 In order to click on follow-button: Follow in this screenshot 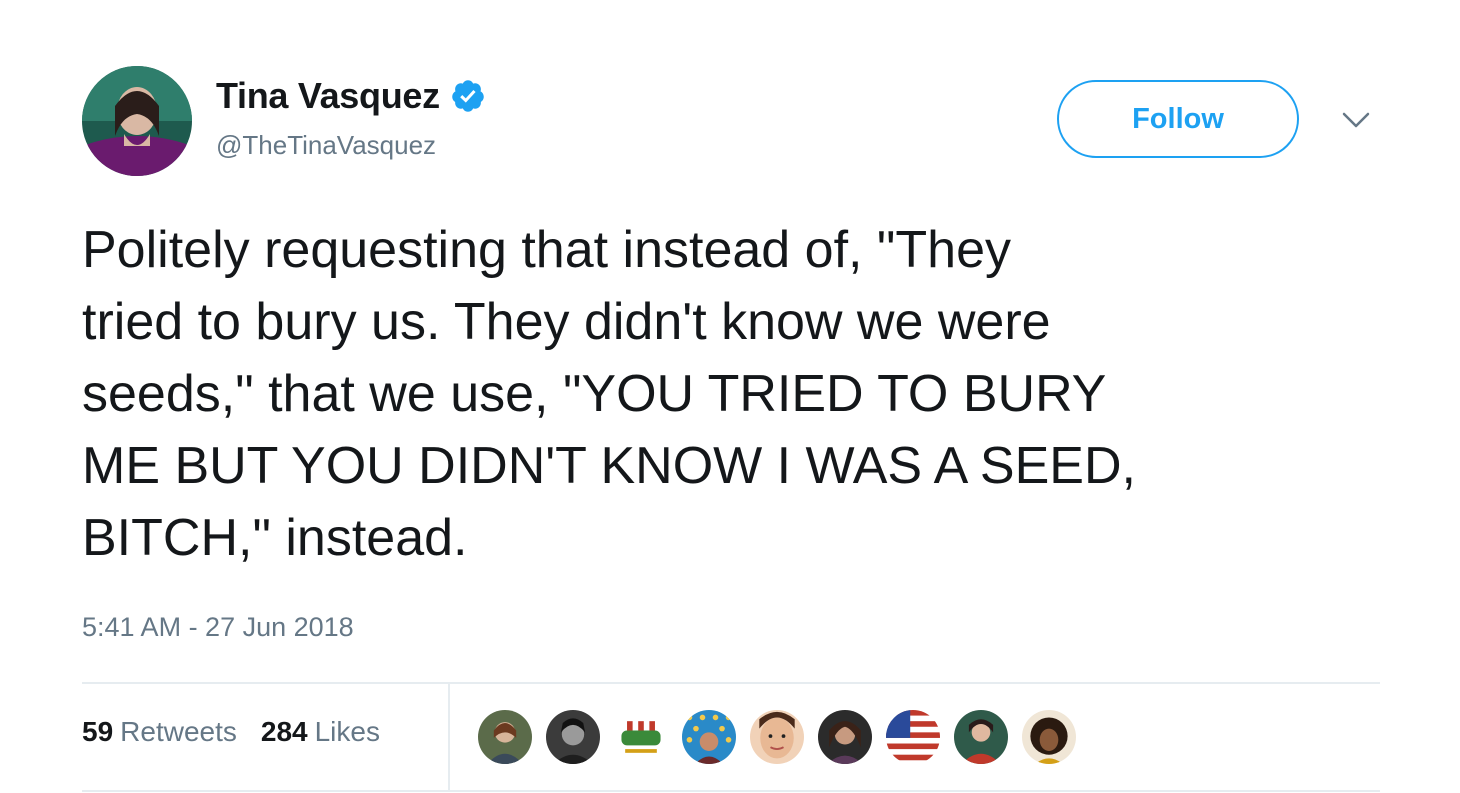, I will do `click(1178, 119)`.